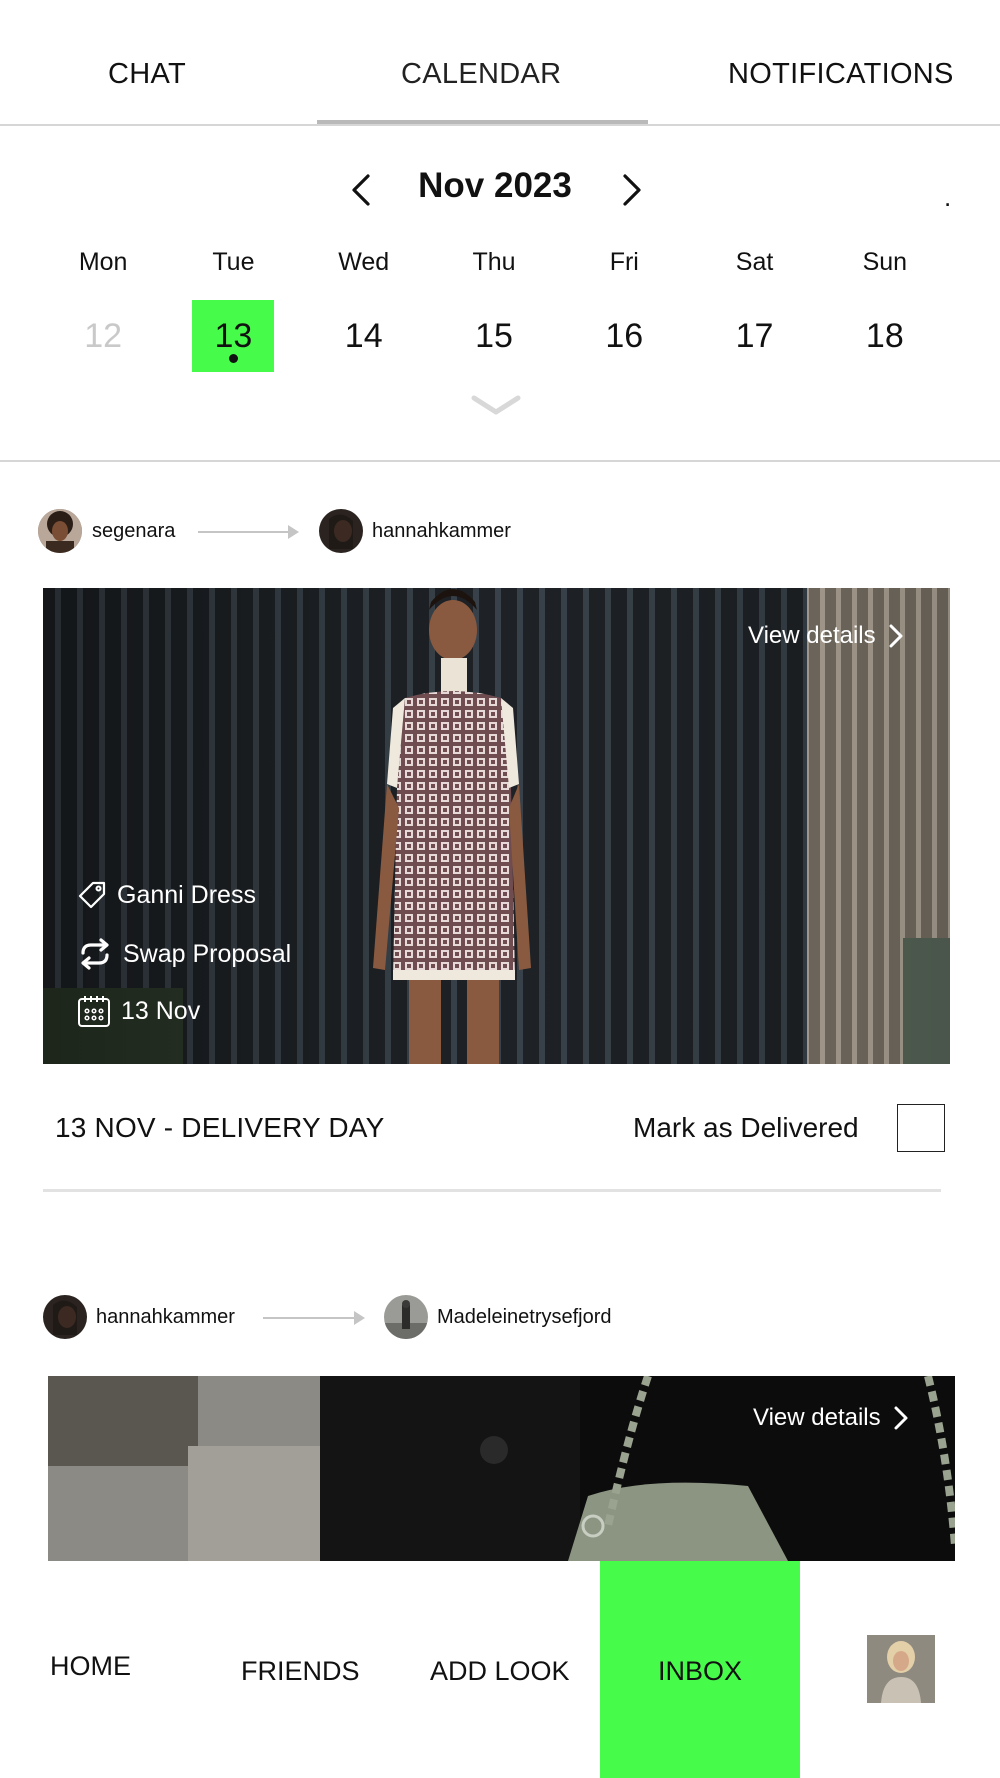 The height and width of the screenshot is (1778, 1000). Describe the element at coordinates (90, 1666) in the screenshot. I see `nav-home: HOME` at that location.